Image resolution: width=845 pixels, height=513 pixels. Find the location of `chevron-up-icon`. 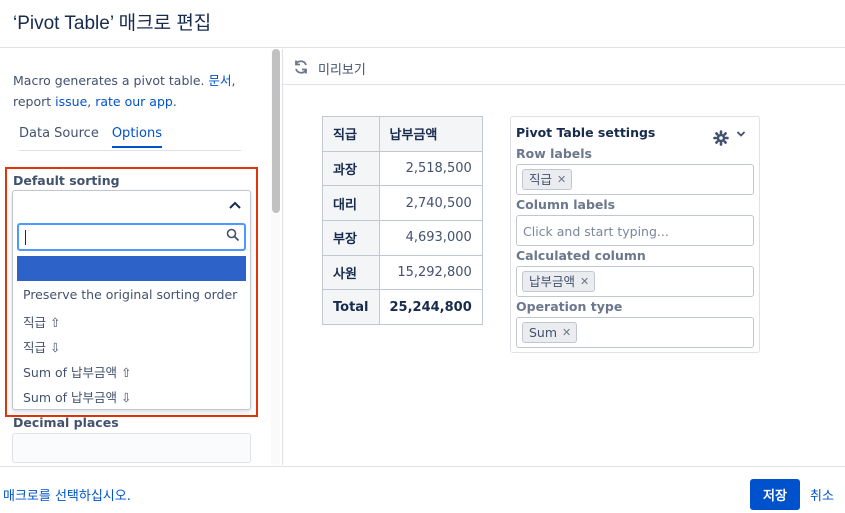

chevron-up-icon is located at coordinates (235, 206).